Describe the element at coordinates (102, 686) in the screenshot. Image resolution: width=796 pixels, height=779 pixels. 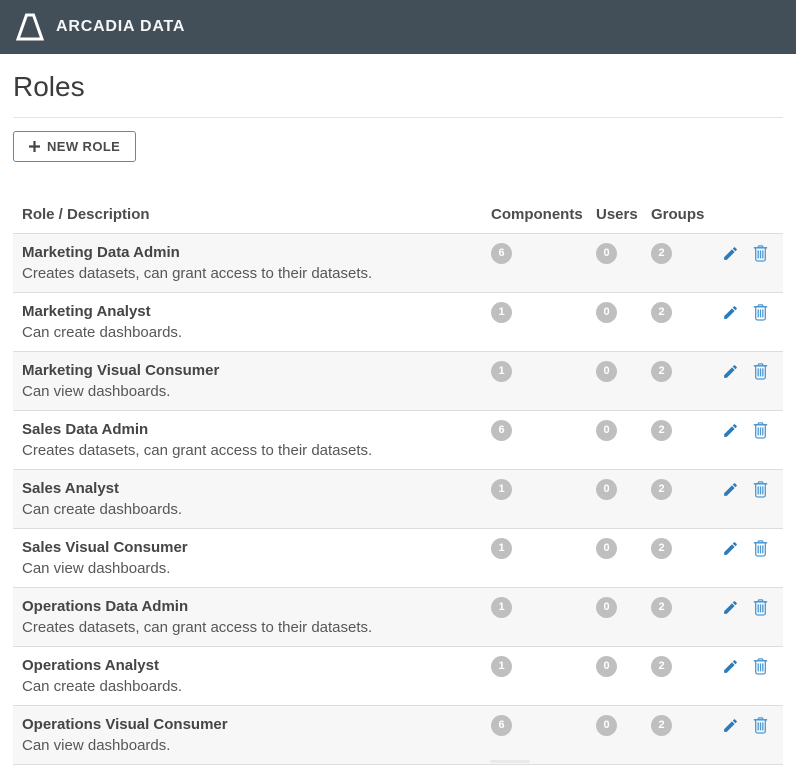
I see `role-description: Can create dashboards.` at that location.